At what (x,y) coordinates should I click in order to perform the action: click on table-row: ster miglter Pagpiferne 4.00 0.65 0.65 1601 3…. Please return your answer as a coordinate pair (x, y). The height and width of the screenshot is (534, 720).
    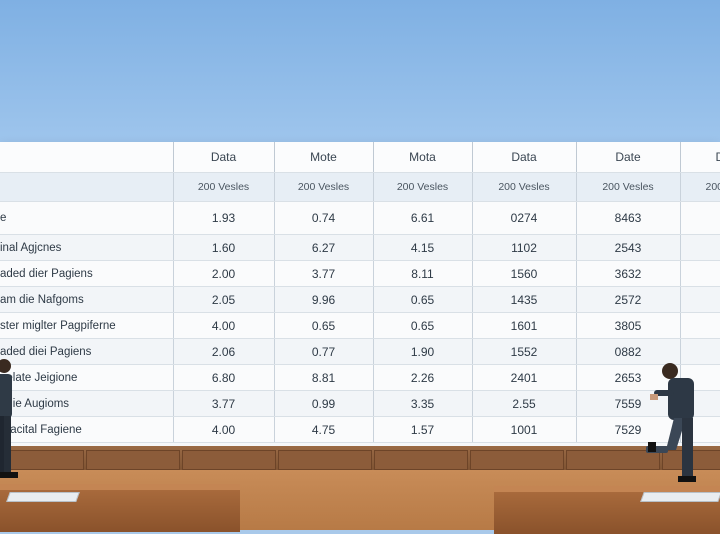
    Looking at the image, I should click on (360, 325).